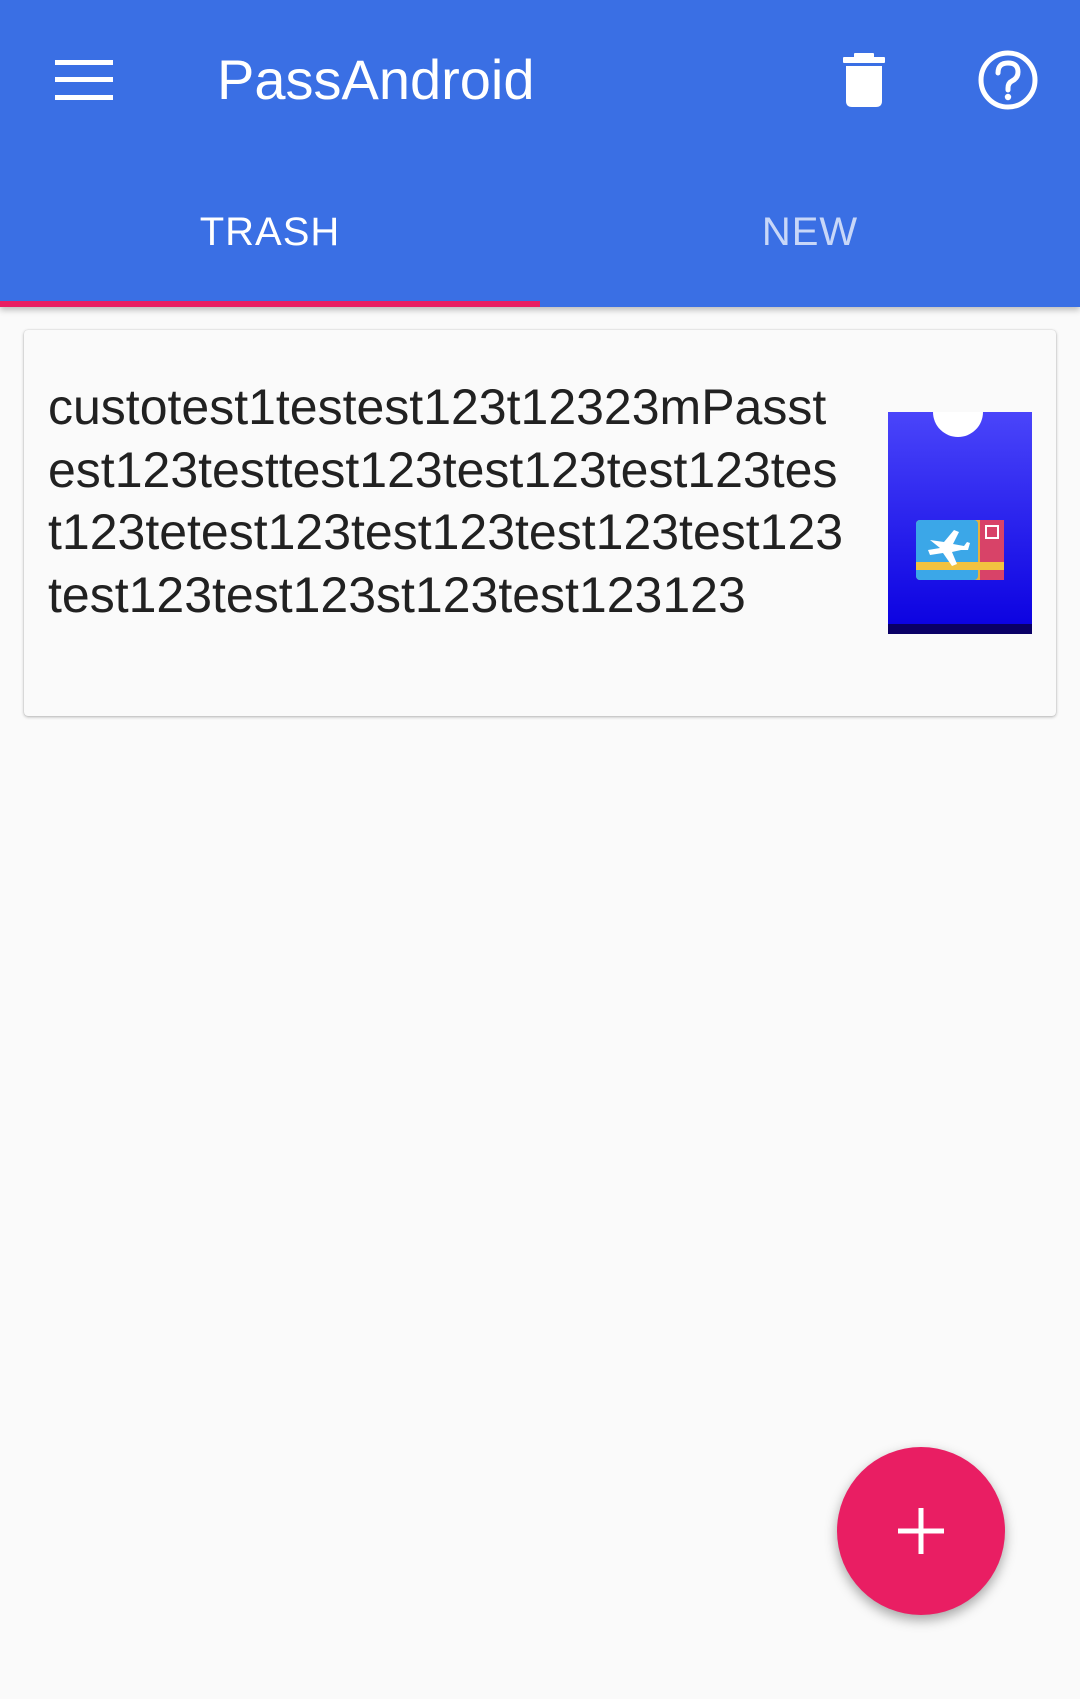 The width and height of the screenshot is (1080, 1699). I want to click on menu-button, so click(84, 80).